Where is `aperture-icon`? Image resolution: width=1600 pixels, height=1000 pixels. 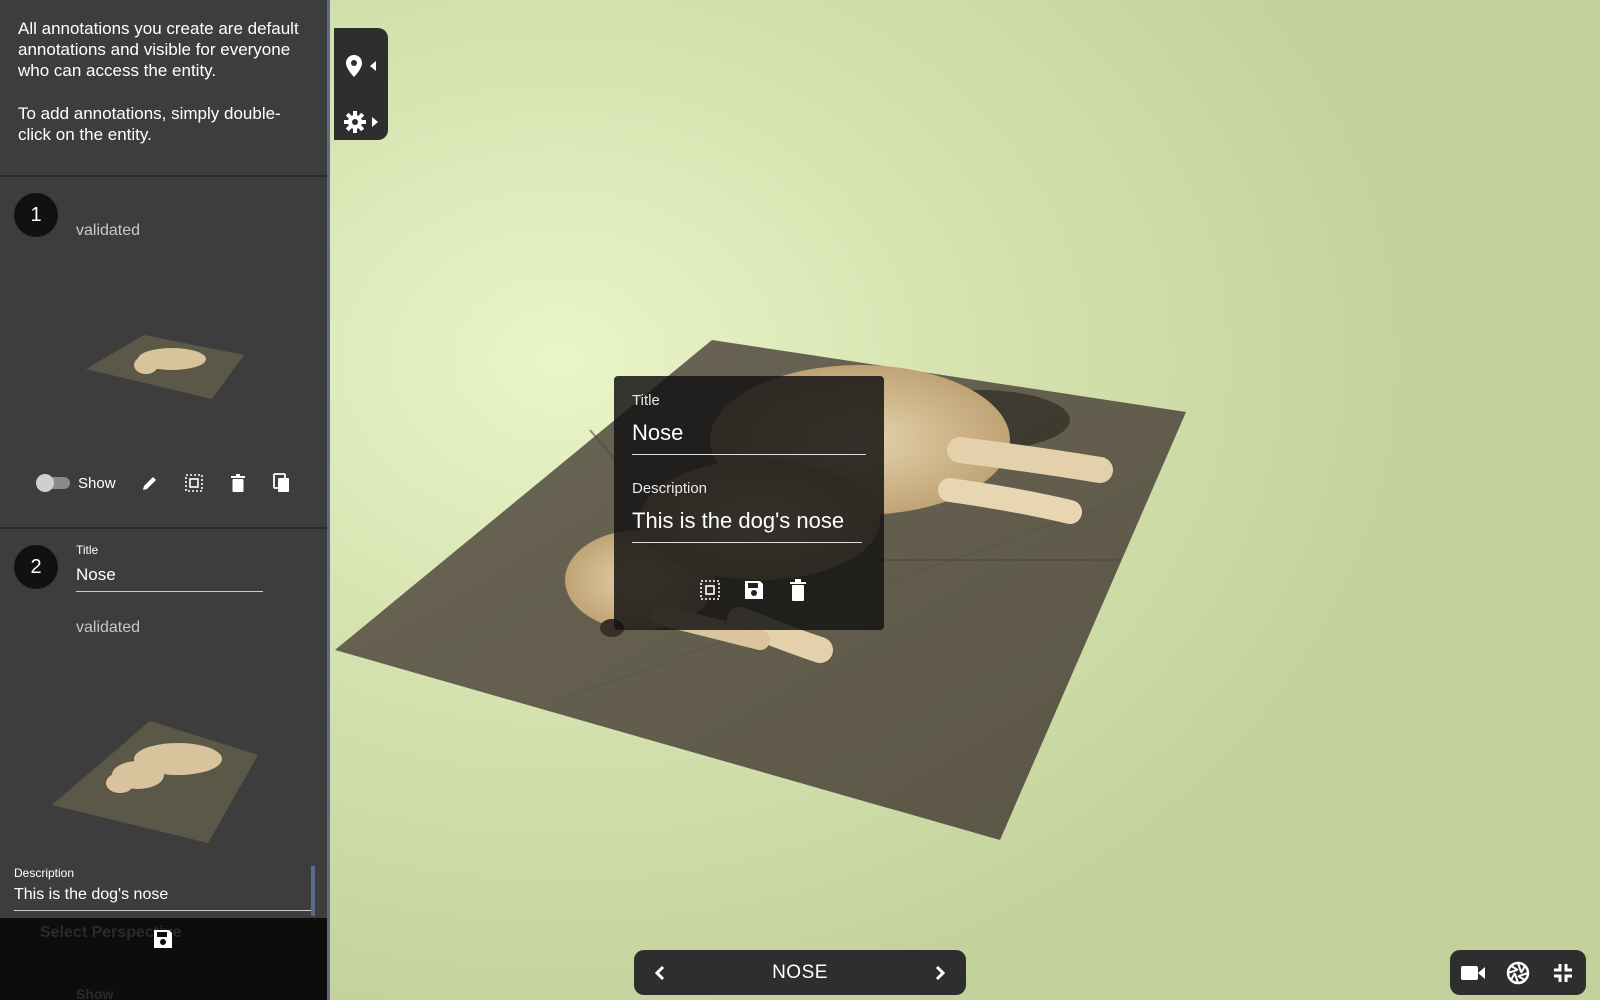
aperture-icon is located at coordinates (1518, 972).